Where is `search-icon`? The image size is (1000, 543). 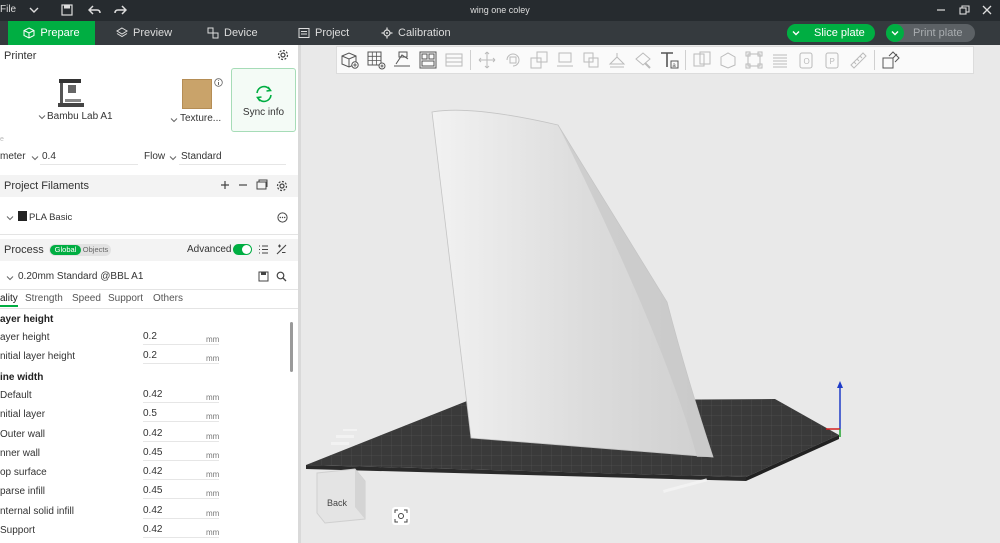
search-icon is located at coordinates (281, 278).